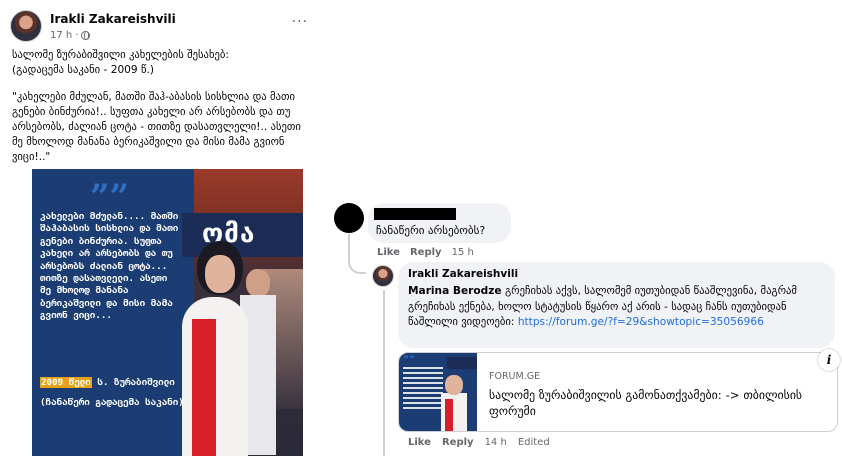 The image size is (842, 456). What do you see at coordinates (113, 19) in the screenshot?
I see `post-author-name: Irakli Zakareishvili` at bounding box center [113, 19].